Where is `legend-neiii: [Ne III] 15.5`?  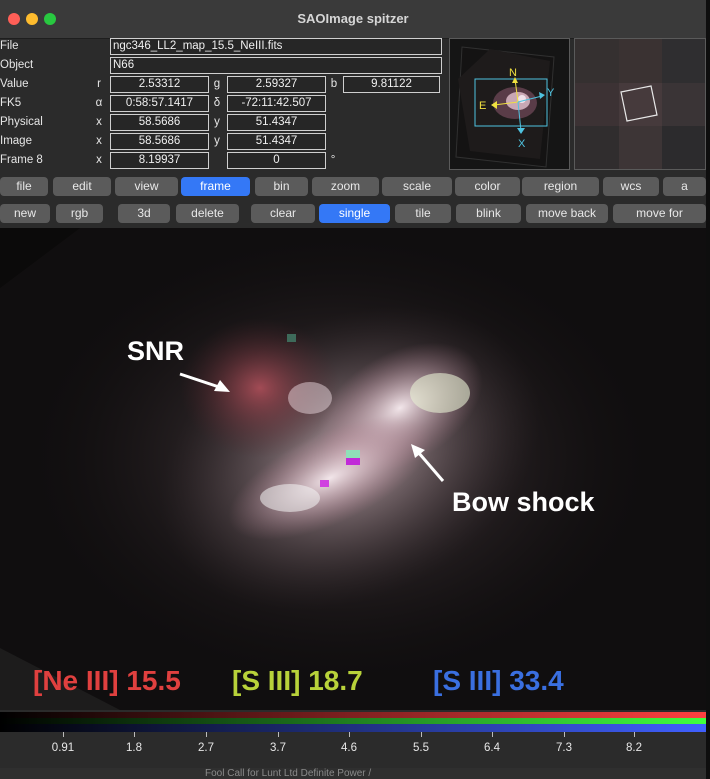
legend-neiii: [Ne III] 15.5 is located at coordinates (107, 680).